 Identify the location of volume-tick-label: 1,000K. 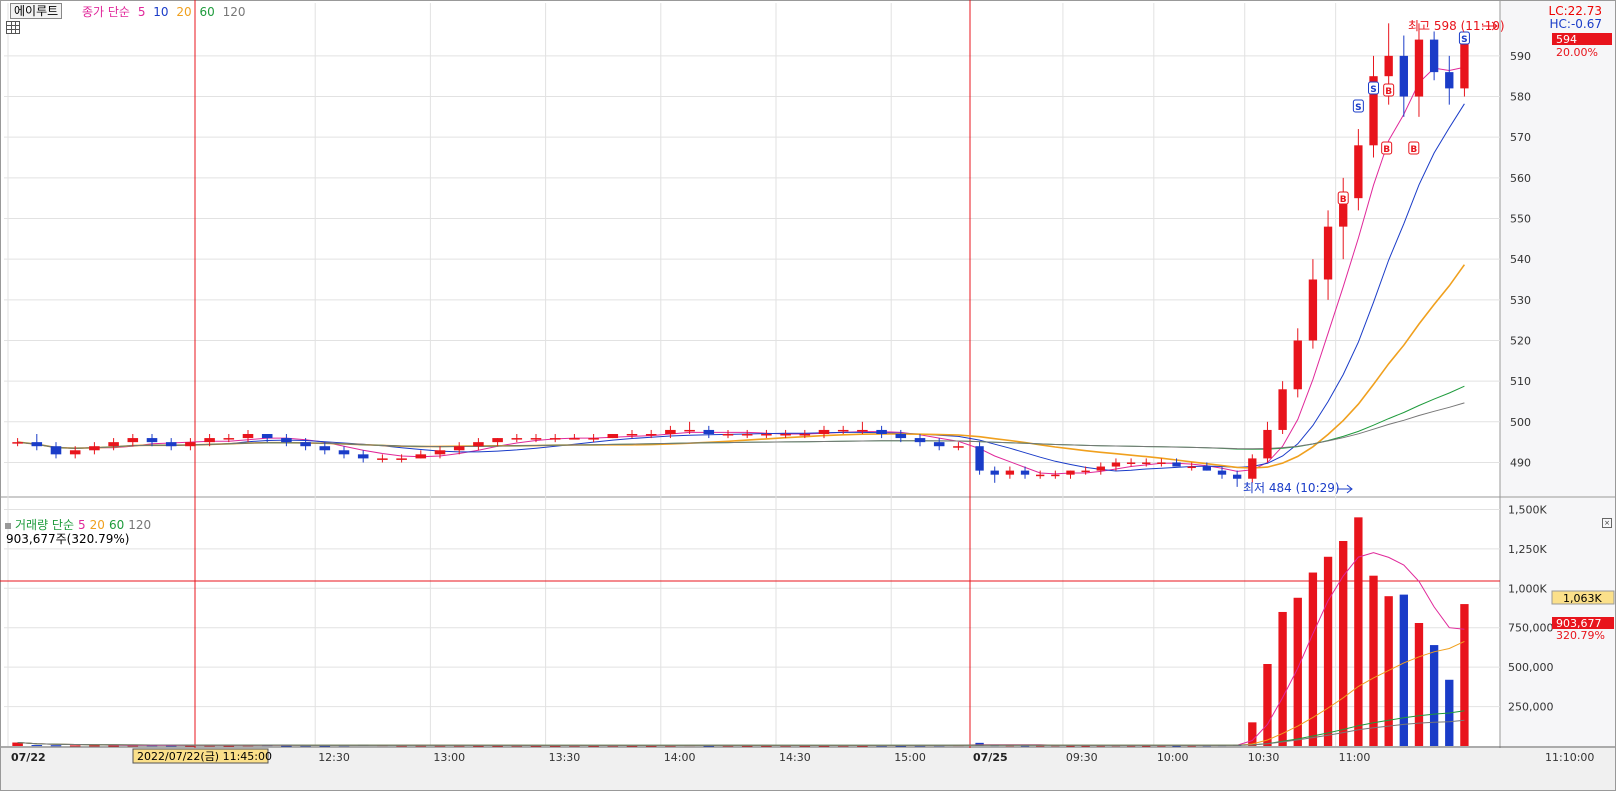
(1527, 588).